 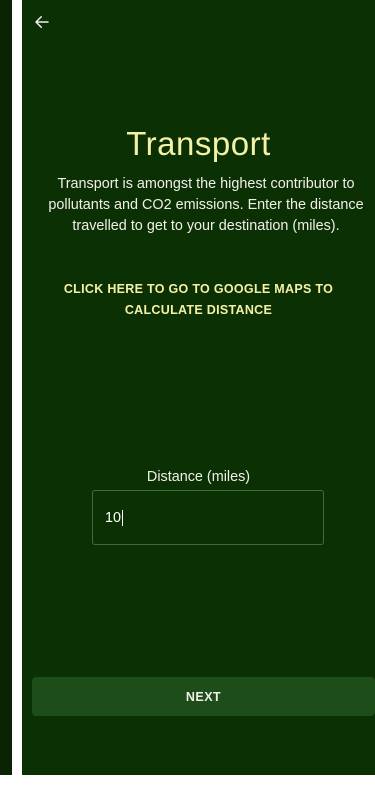 What do you see at coordinates (198, 143) in the screenshot?
I see `page-title: Transport` at bounding box center [198, 143].